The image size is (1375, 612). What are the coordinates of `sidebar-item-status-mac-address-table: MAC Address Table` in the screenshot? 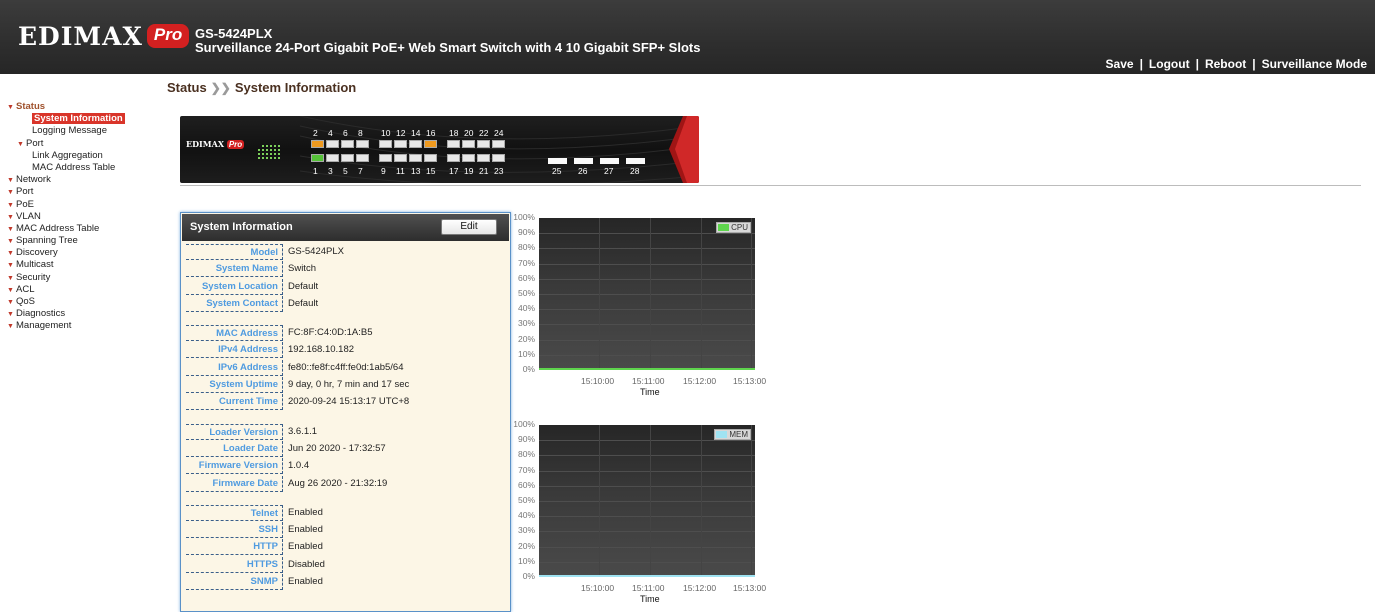 It's located at (82, 168).